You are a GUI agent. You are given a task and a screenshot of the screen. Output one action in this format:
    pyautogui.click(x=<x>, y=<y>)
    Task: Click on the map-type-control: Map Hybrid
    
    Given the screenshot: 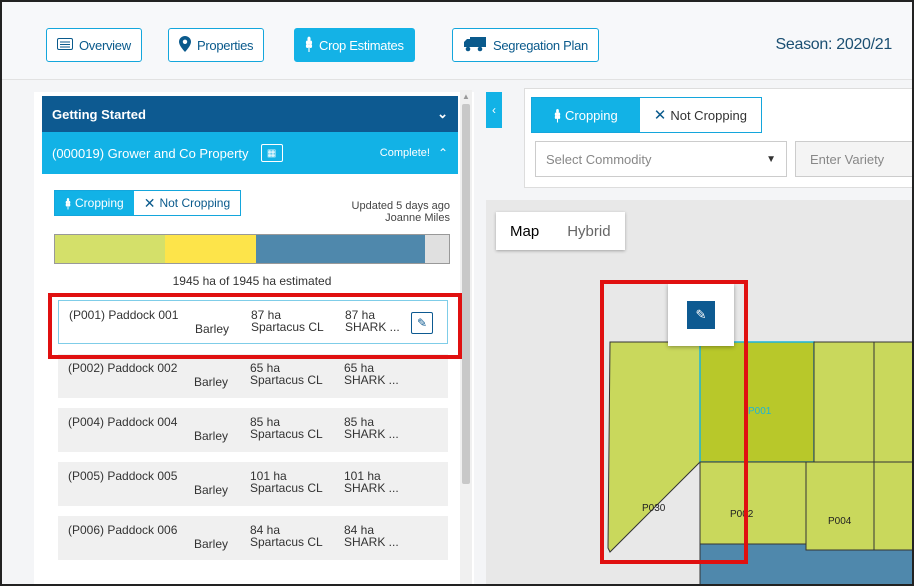 What is the action you would take?
    pyautogui.click(x=560, y=231)
    